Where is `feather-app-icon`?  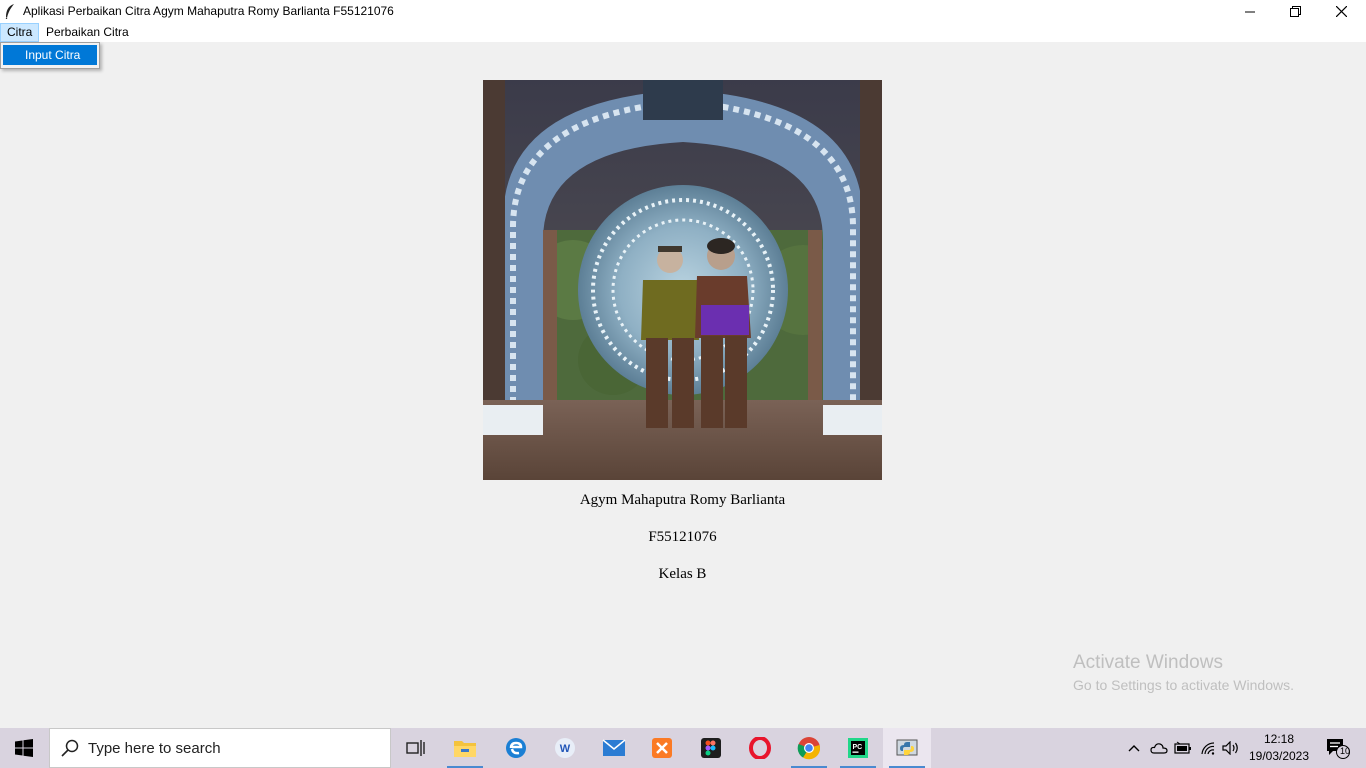 feather-app-icon is located at coordinates (9, 11).